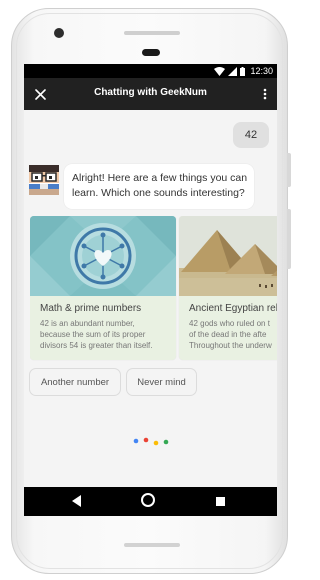  What do you see at coordinates (77, 501) in the screenshot?
I see `back-button-icon` at bounding box center [77, 501].